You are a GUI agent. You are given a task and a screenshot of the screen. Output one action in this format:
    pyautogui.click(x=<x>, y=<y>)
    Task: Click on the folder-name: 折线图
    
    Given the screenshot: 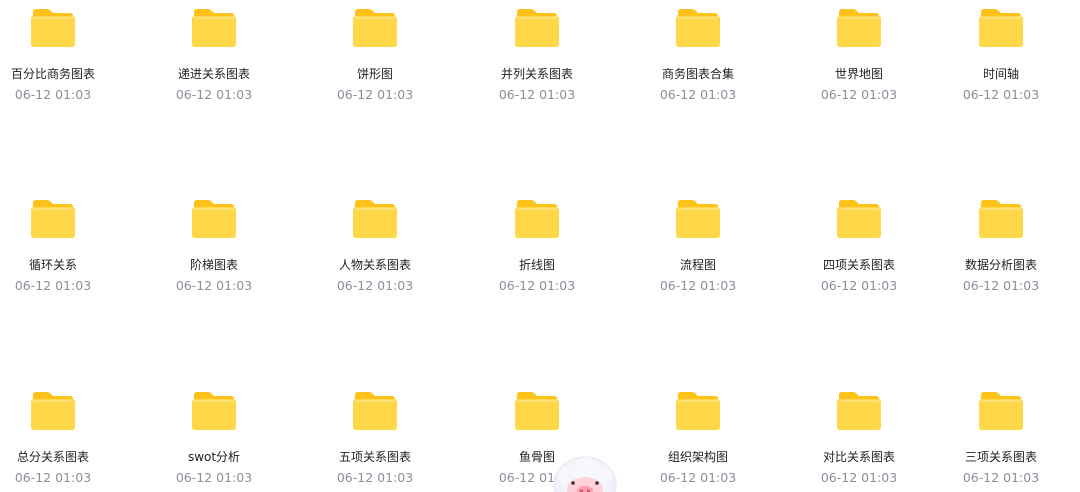 What is the action you would take?
    pyautogui.click(x=536, y=265)
    